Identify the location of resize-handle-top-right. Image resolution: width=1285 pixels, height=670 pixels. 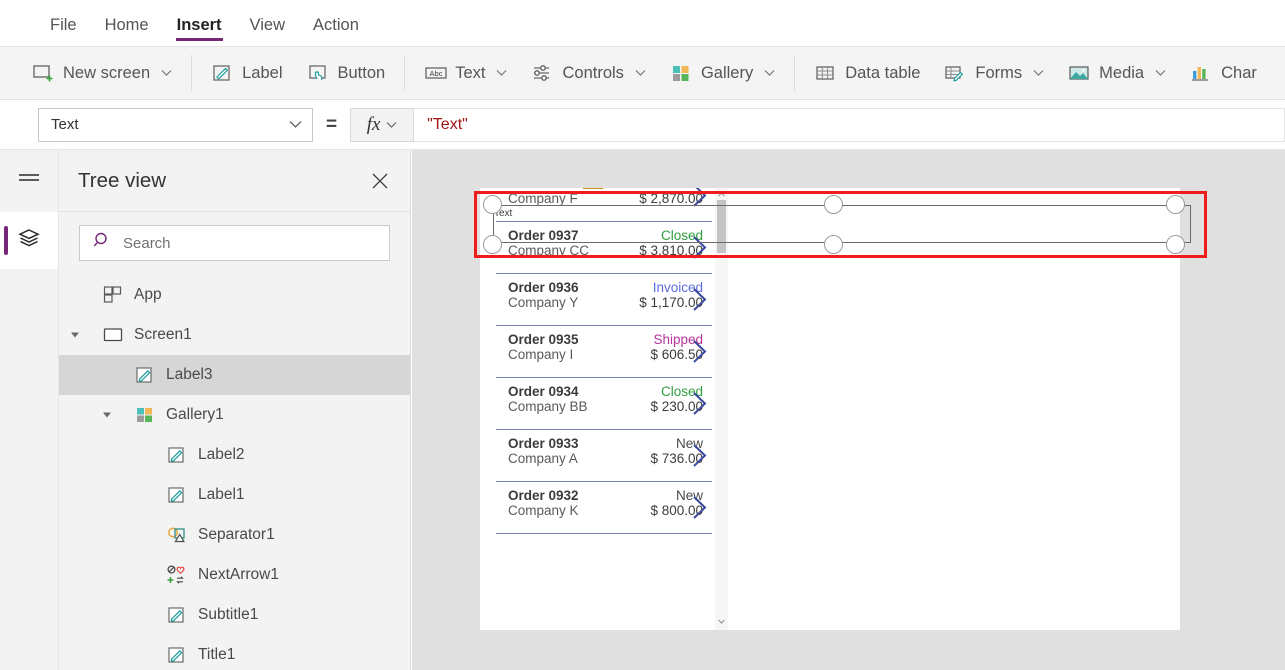
(1175, 204).